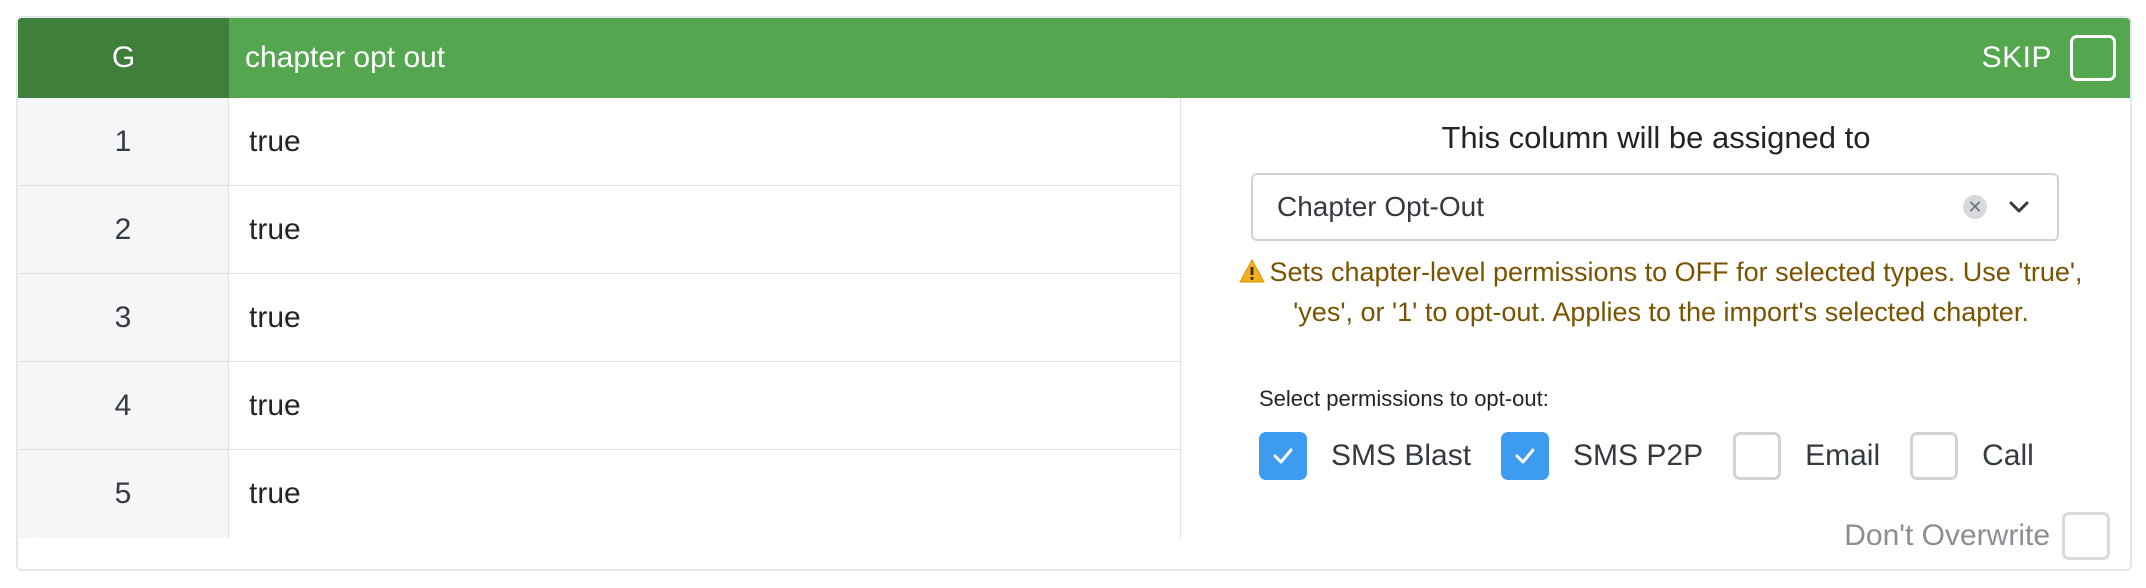 This screenshot has height=588, width=2146. I want to click on permission-email: Email, so click(1806, 456).